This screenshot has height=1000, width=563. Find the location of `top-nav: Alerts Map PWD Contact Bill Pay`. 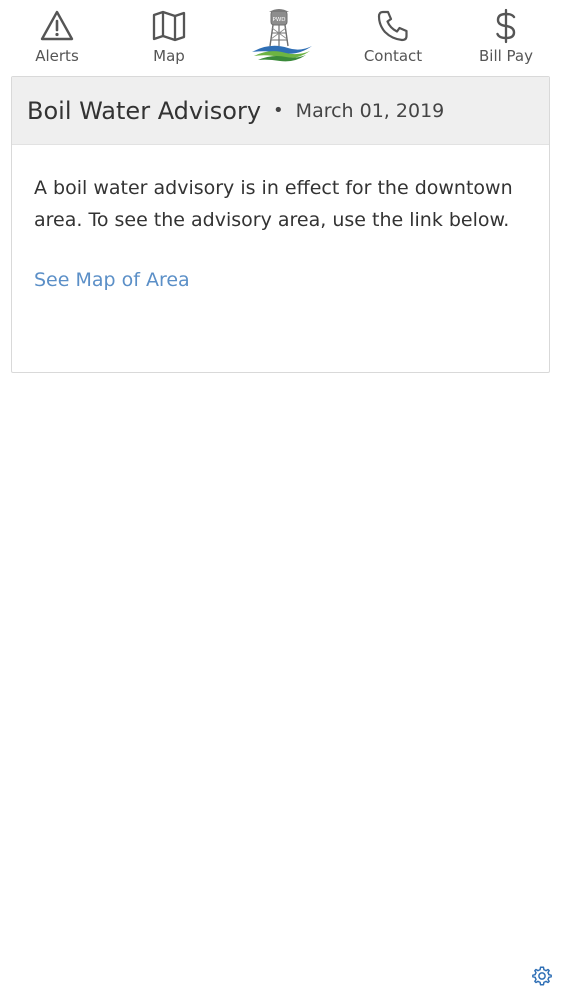

top-nav: Alerts Map PWD Contact Bill Pay is located at coordinates (281, 36).